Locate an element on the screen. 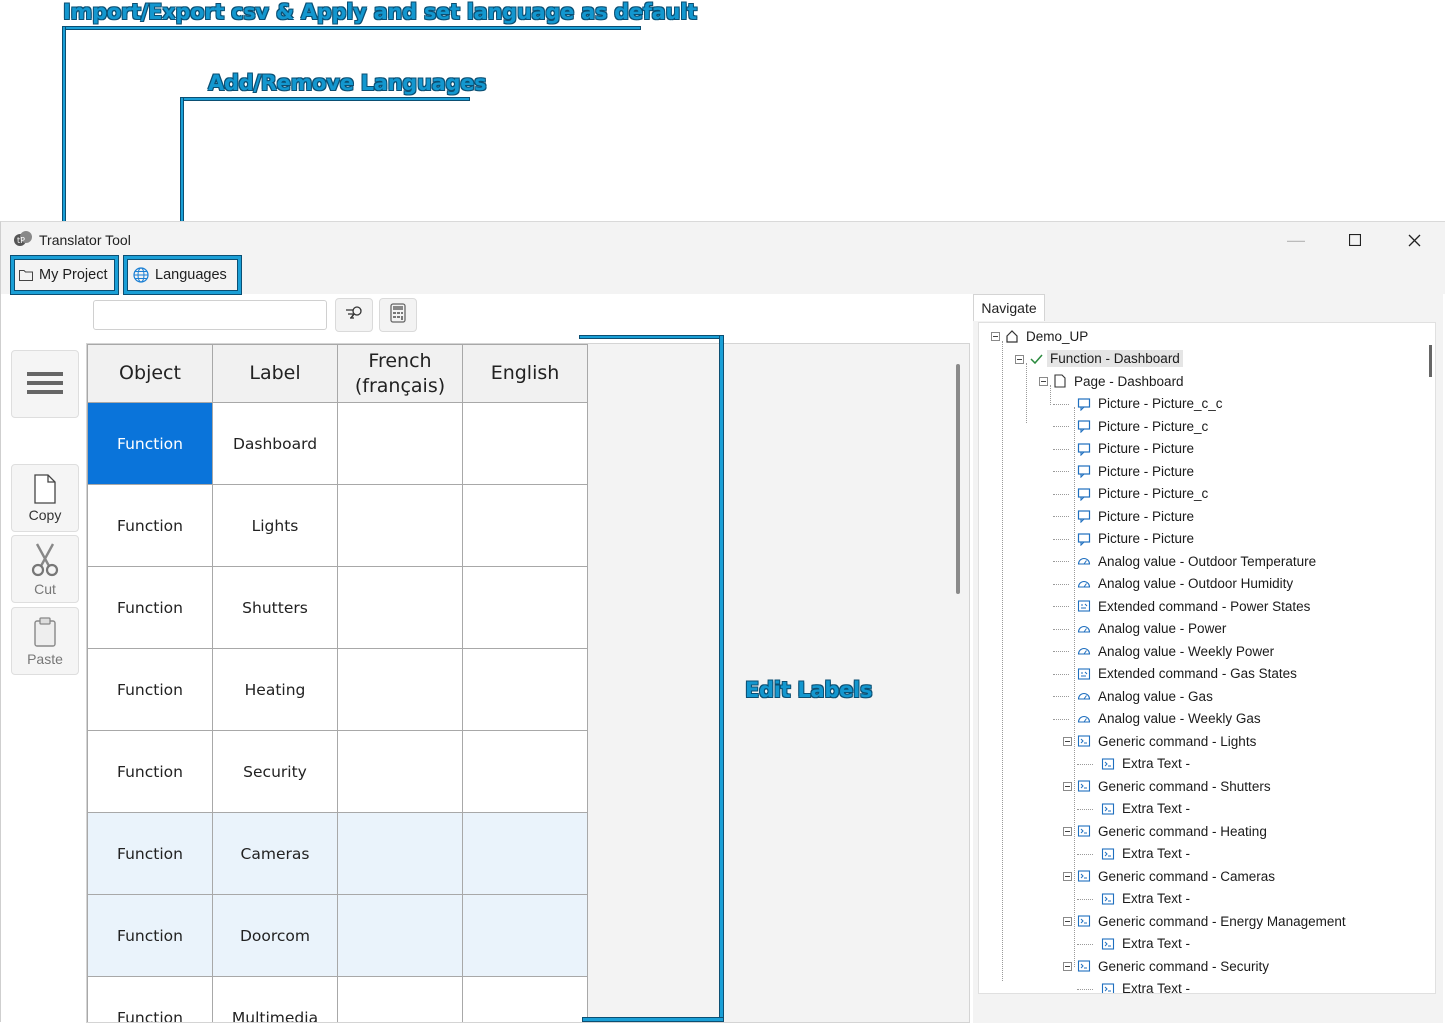  paste-label: Paste is located at coordinates (45, 659).